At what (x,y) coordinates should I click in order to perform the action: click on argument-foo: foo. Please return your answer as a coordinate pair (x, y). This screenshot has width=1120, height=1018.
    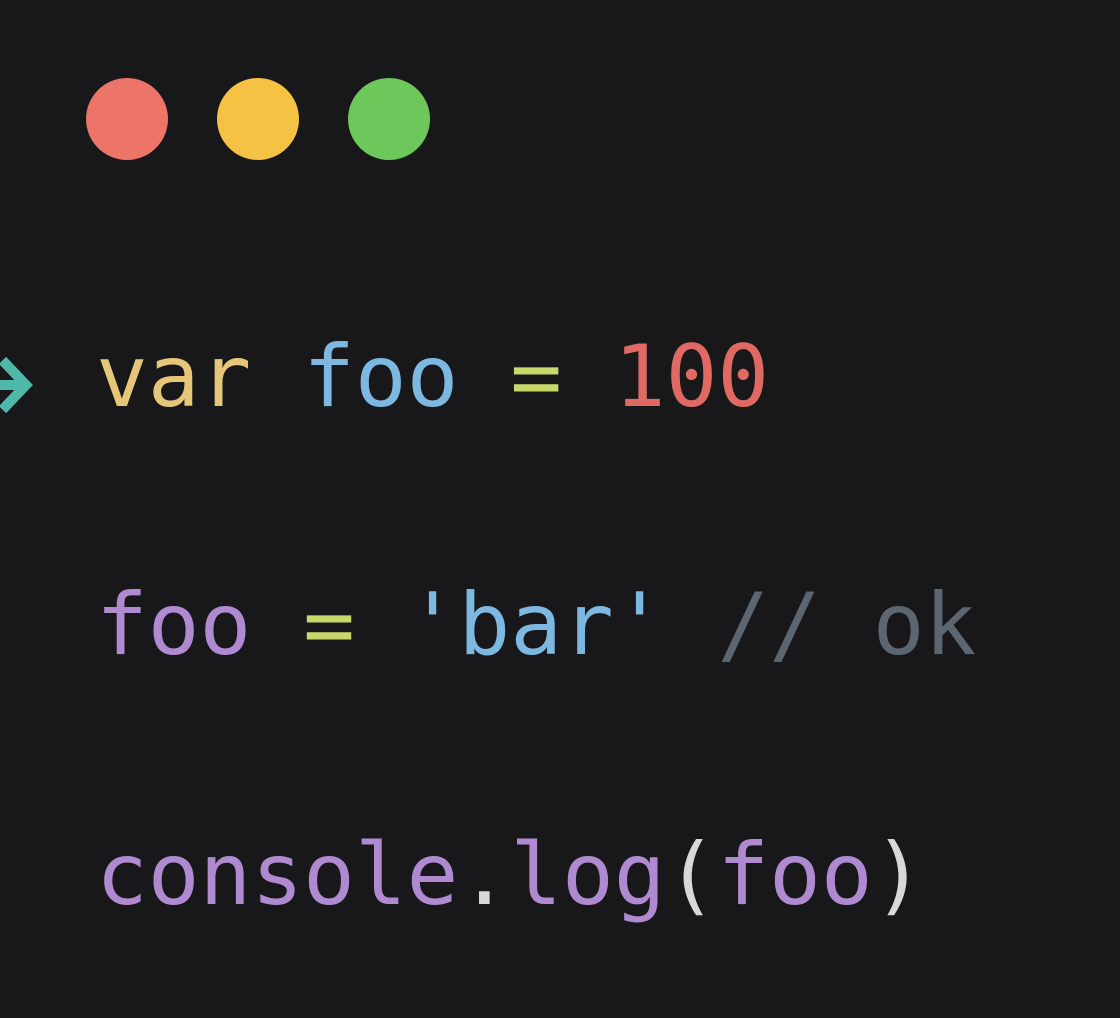
    Looking at the image, I should click on (795, 875).